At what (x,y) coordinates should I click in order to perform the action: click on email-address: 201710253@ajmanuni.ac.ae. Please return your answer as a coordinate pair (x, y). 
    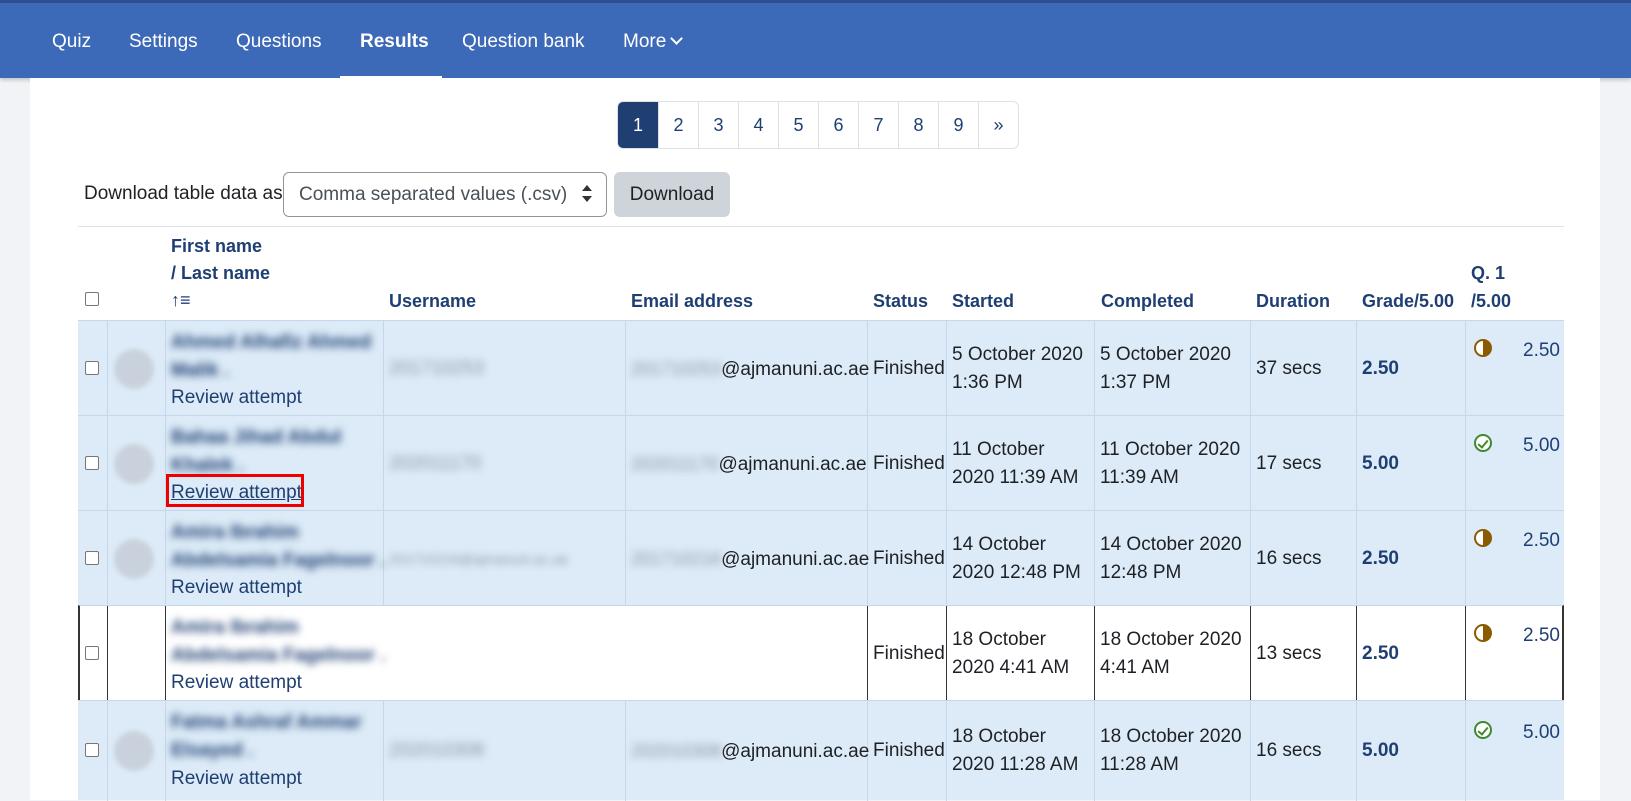
    Looking at the image, I should click on (750, 369).